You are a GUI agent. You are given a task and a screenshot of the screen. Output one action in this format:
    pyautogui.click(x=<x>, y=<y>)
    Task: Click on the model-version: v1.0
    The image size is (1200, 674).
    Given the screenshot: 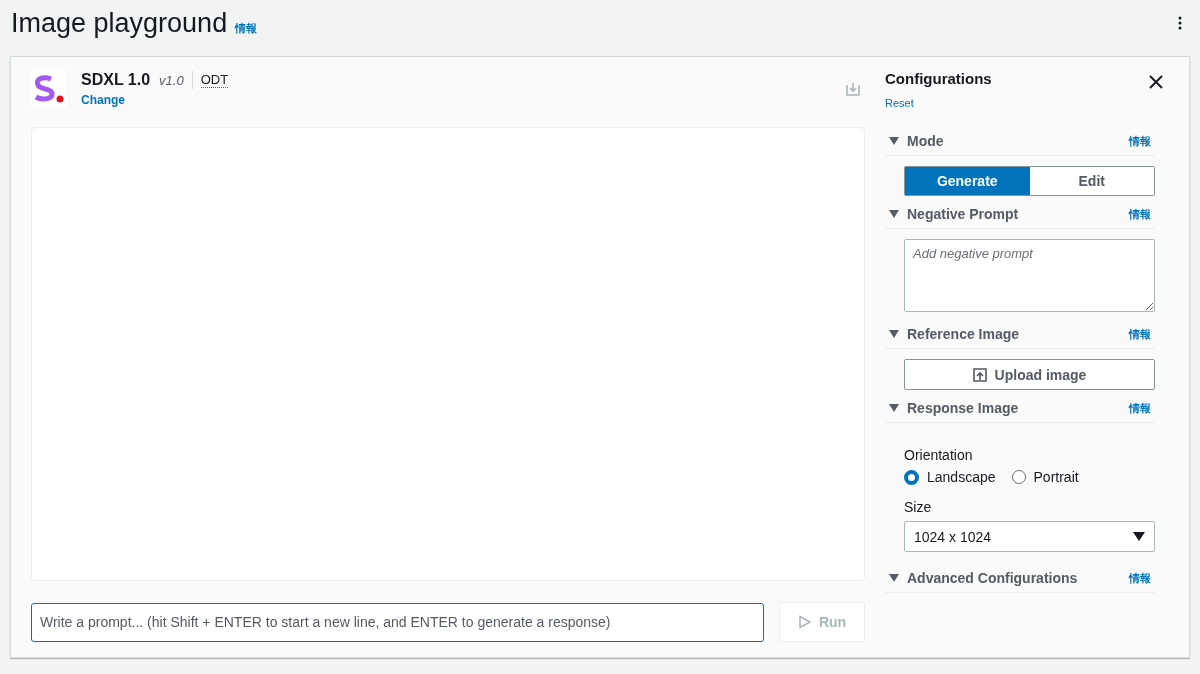 What is the action you would take?
    pyautogui.click(x=171, y=80)
    